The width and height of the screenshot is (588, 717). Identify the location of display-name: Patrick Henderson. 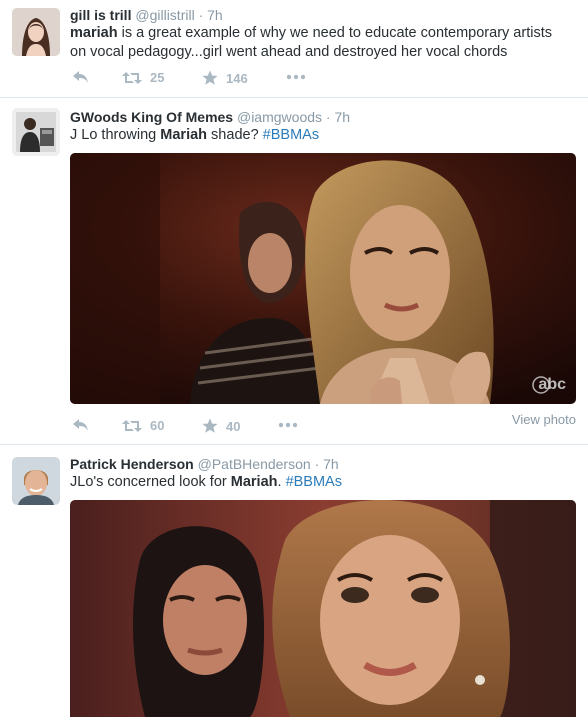
(132, 464).